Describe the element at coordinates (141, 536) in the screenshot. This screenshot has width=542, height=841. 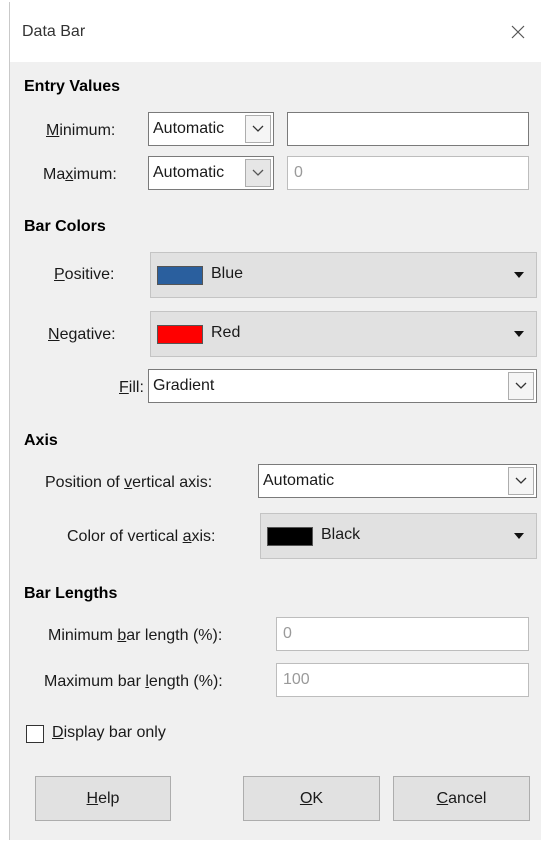
I see `vertical-axis-color-label: Color of vertical axis:` at that location.